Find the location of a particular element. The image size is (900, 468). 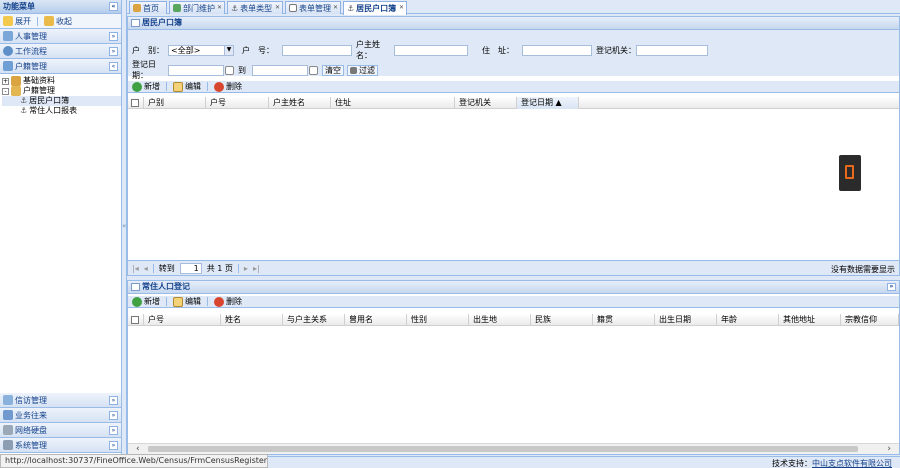

tree-node-census: - 户籍管理 is located at coordinates (61, 91).